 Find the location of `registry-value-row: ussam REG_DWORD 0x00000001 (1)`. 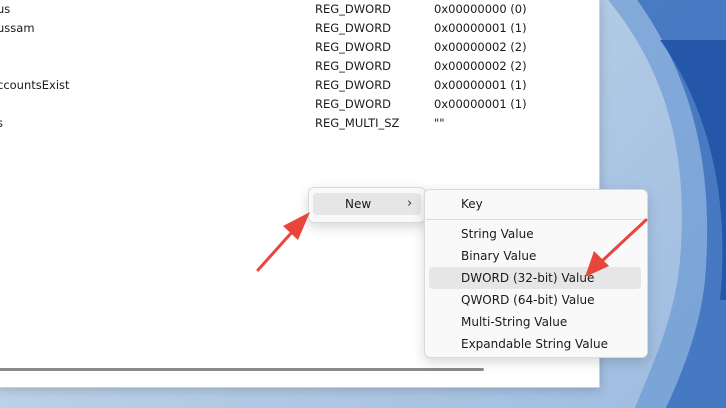

registry-value-row: ussam REG_DWORD 0x00000001 (1) is located at coordinates (296, 27).